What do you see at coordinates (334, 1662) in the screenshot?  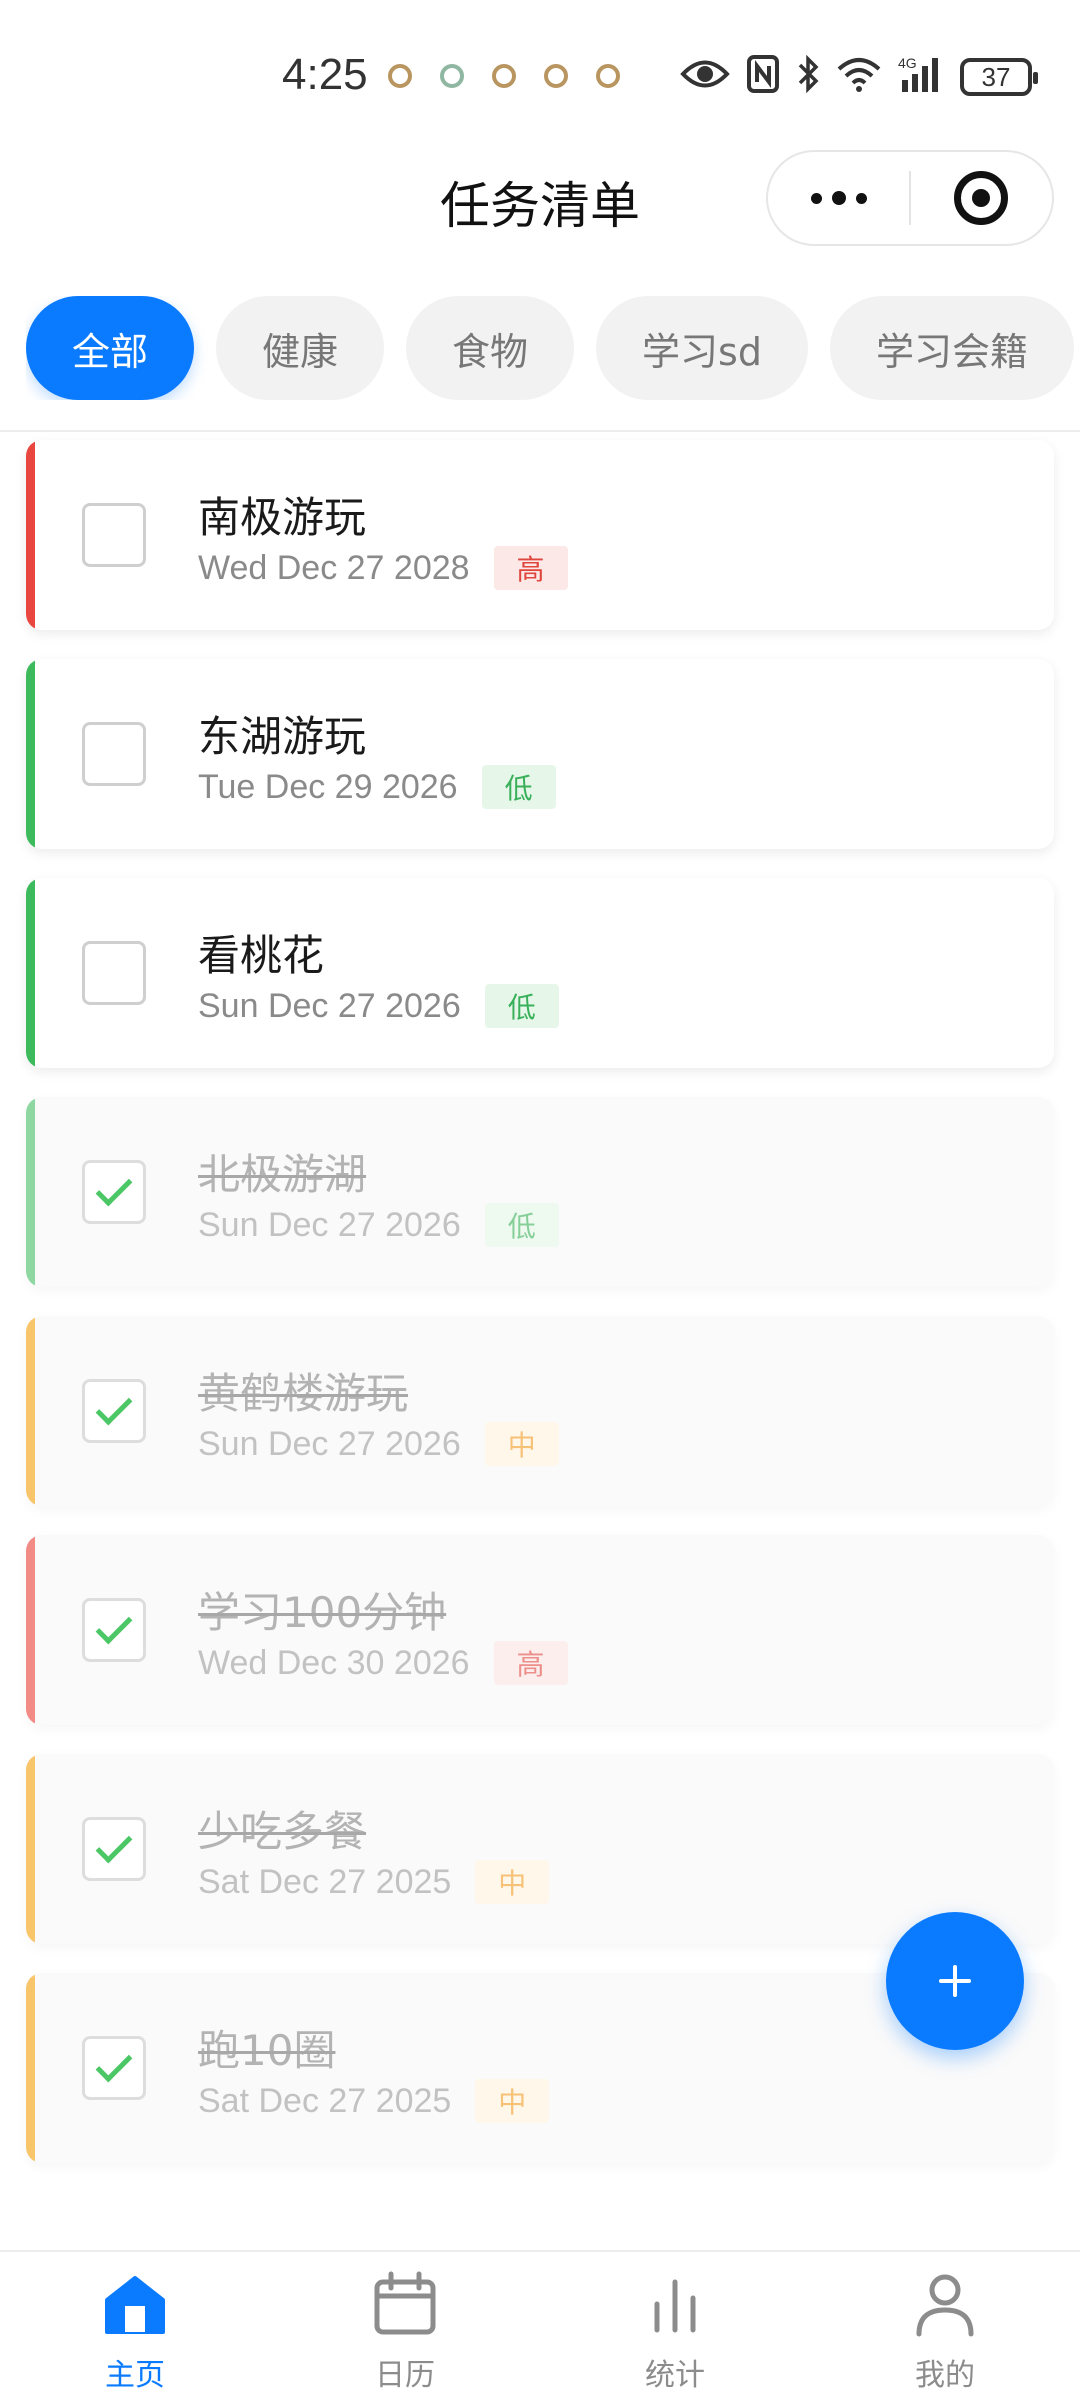 I see `task-date: Wed Dec 30 2026` at bounding box center [334, 1662].